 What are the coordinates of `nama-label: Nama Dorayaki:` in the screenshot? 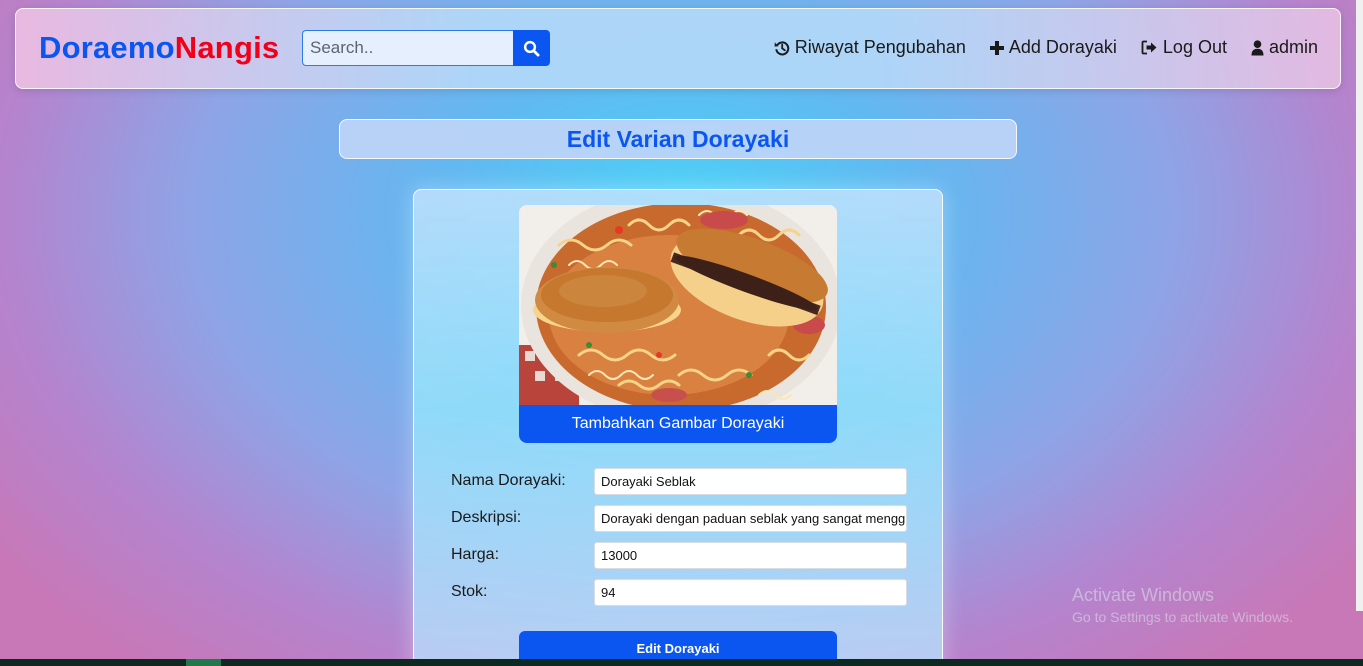 It's located at (508, 480).